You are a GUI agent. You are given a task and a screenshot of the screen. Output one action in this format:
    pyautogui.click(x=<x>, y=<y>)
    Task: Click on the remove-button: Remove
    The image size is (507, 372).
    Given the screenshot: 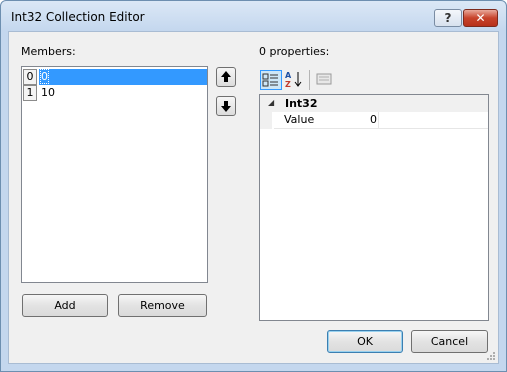 What is the action you would take?
    pyautogui.click(x=162, y=305)
    